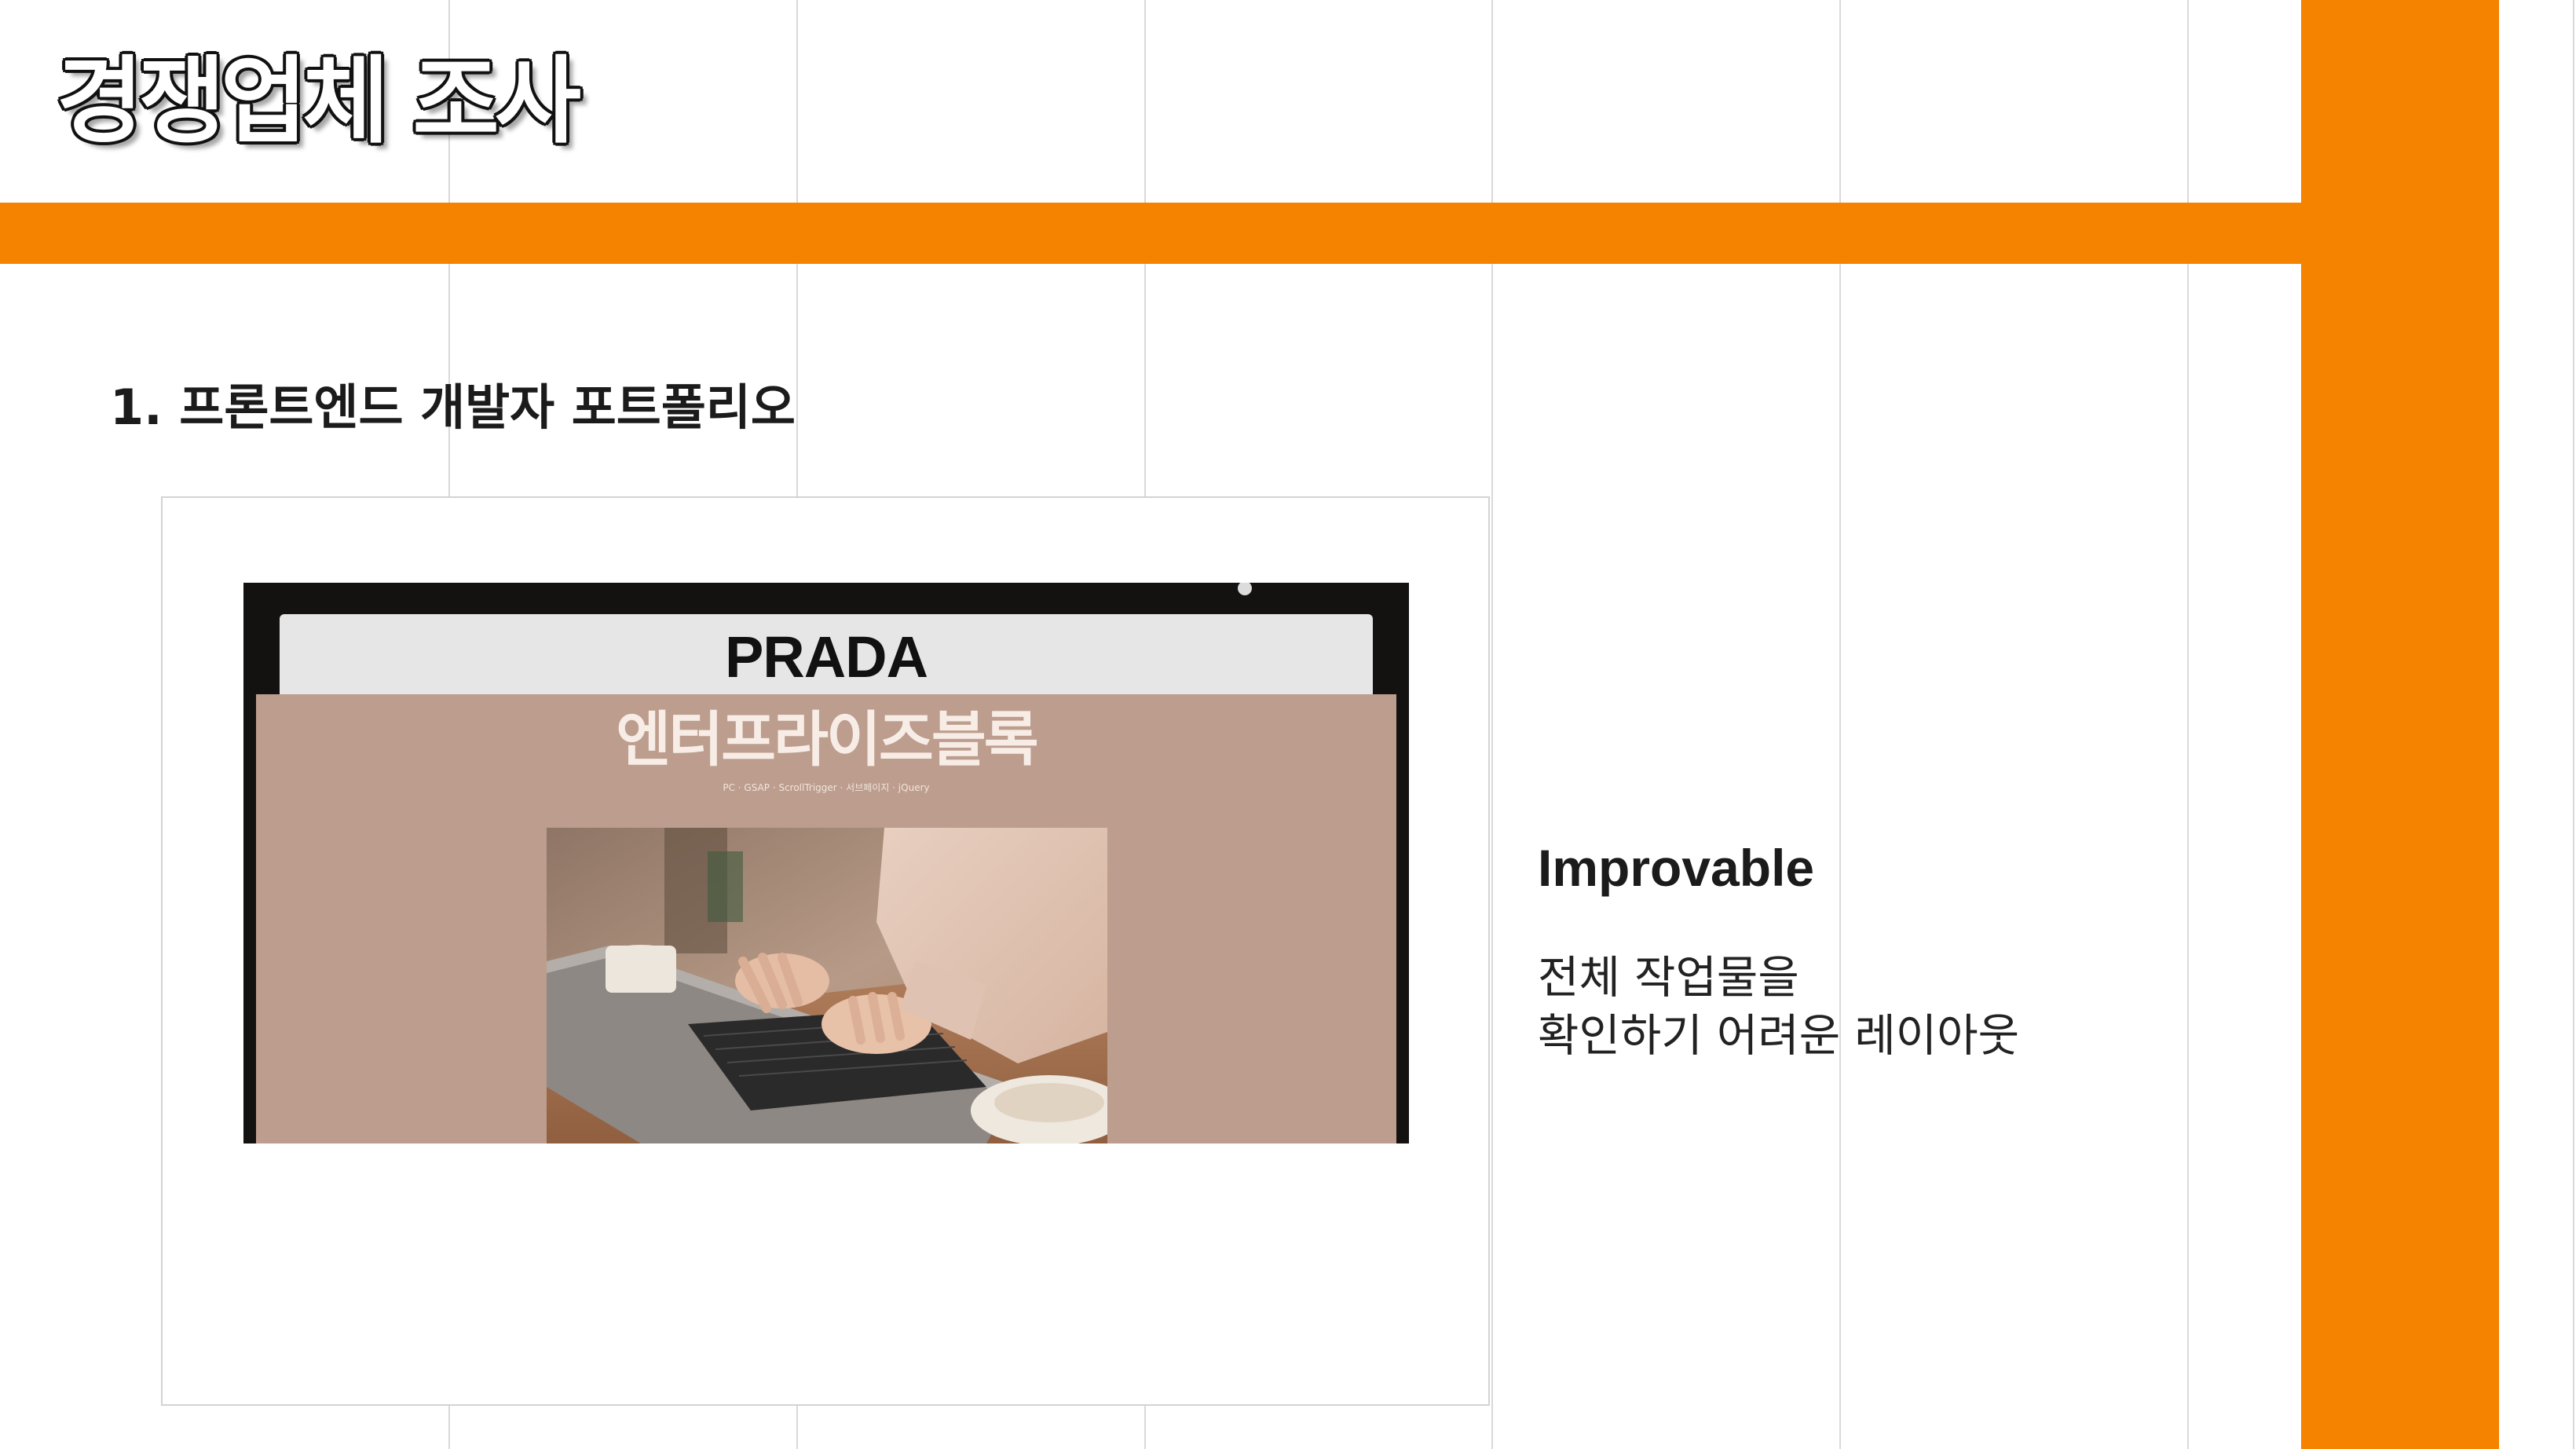  What do you see at coordinates (1669, 978) in the screenshot?
I see `assessment-line: 전체 작업물을` at bounding box center [1669, 978].